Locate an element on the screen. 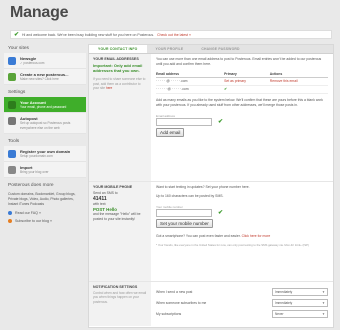 The height and width of the screenshot is (330, 340). remove-email-link: Remove this email is located at coordinates (298, 81).